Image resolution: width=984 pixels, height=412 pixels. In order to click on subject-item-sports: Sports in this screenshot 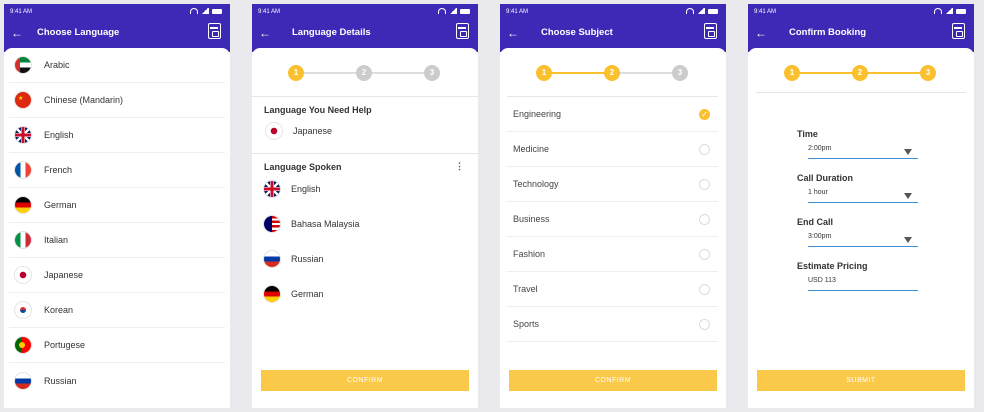, I will do `click(612, 324)`.